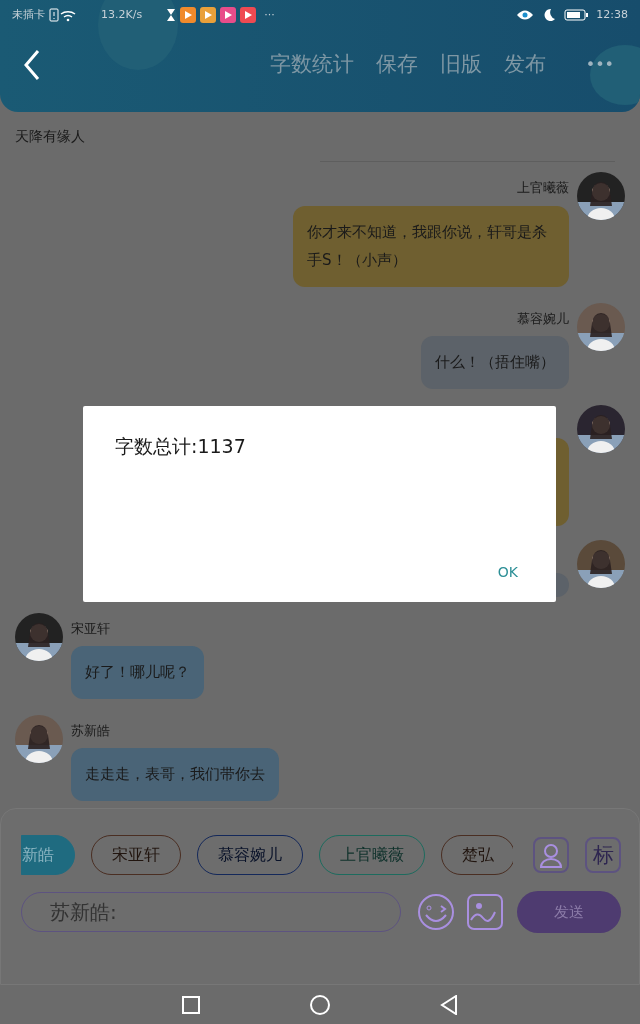 Image resolution: width=640 pixels, height=1024 pixels. I want to click on wifi-icon, so click(68, 15).